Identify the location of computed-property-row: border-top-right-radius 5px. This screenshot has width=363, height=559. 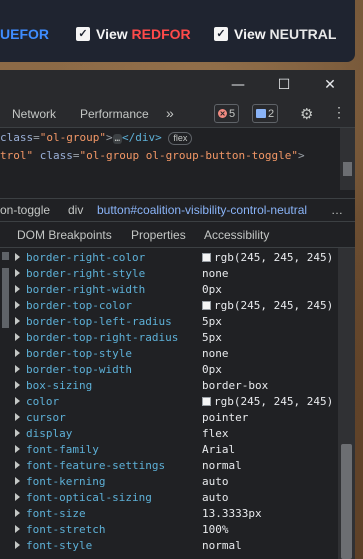
(169, 338).